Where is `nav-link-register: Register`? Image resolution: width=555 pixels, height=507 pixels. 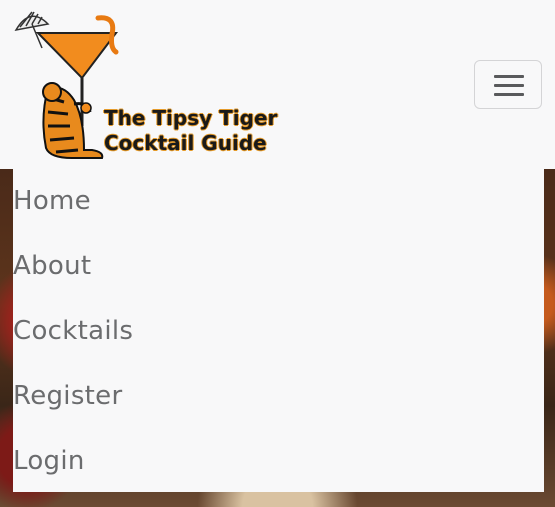 nav-link-register: Register is located at coordinates (278, 396).